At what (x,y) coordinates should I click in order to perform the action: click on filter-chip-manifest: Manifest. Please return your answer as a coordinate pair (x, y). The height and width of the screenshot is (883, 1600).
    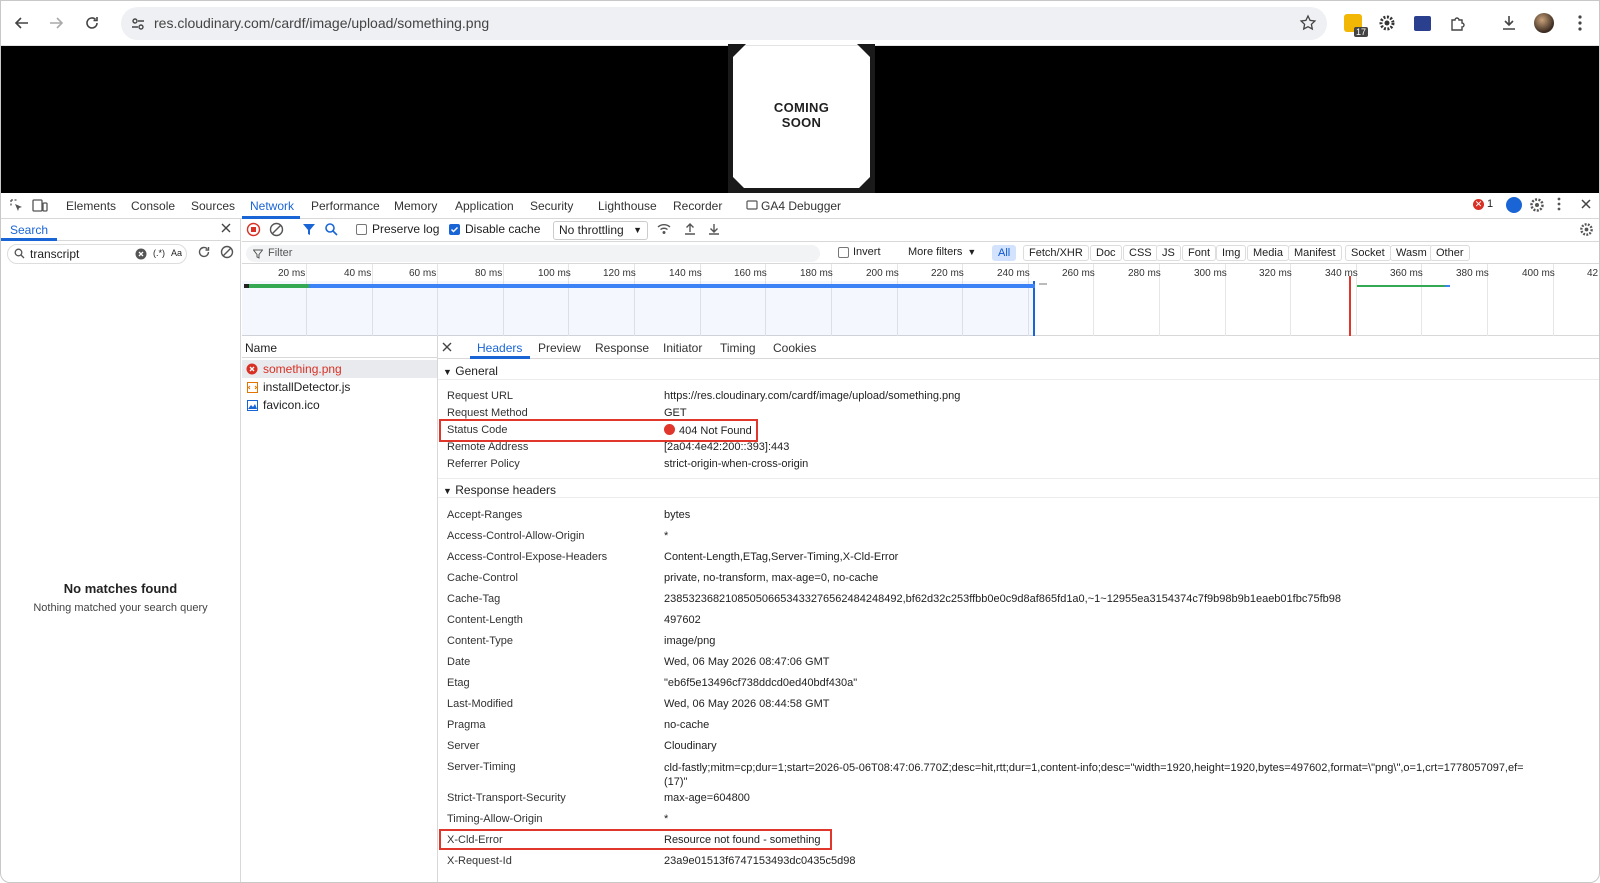
    Looking at the image, I should click on (1315, 253).